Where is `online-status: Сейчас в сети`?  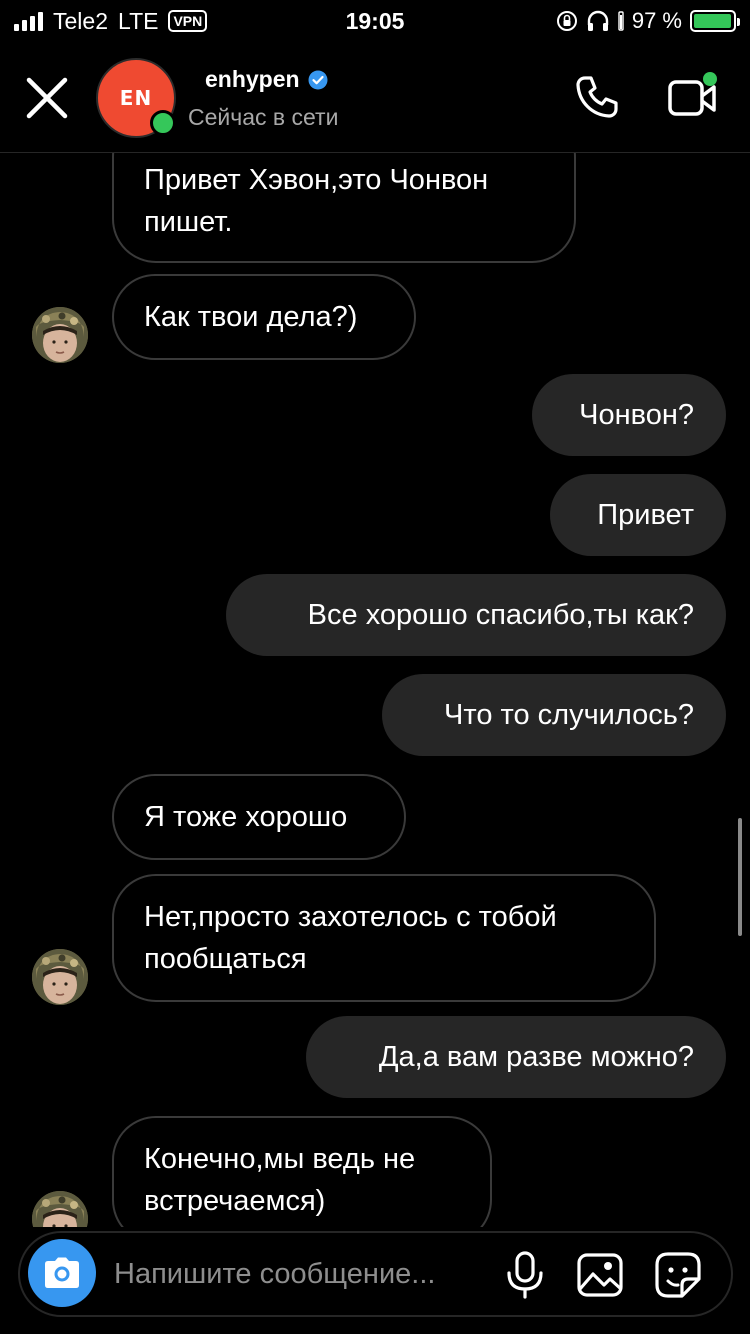
online-status: Сейчас в сети is located at coordinates (263, 117).